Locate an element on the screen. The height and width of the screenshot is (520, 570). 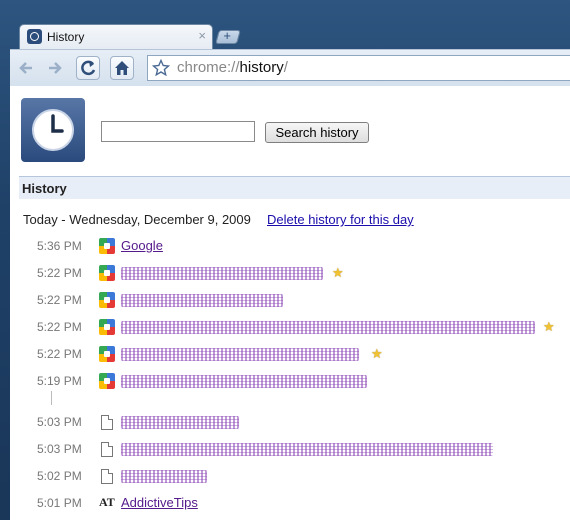
url-text: chrome://history/ is located at coordinates (232, 68).